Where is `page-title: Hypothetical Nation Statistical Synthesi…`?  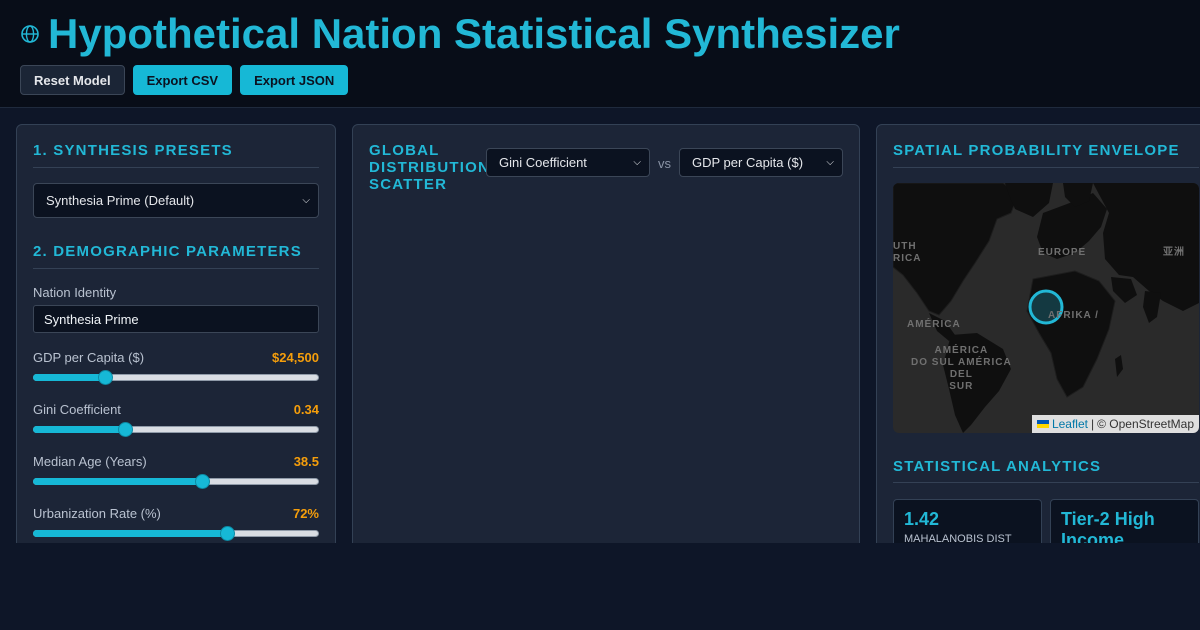
page-title: Hypothetical Nation Statistical Synthesi… is located at coordinates (474, 33).